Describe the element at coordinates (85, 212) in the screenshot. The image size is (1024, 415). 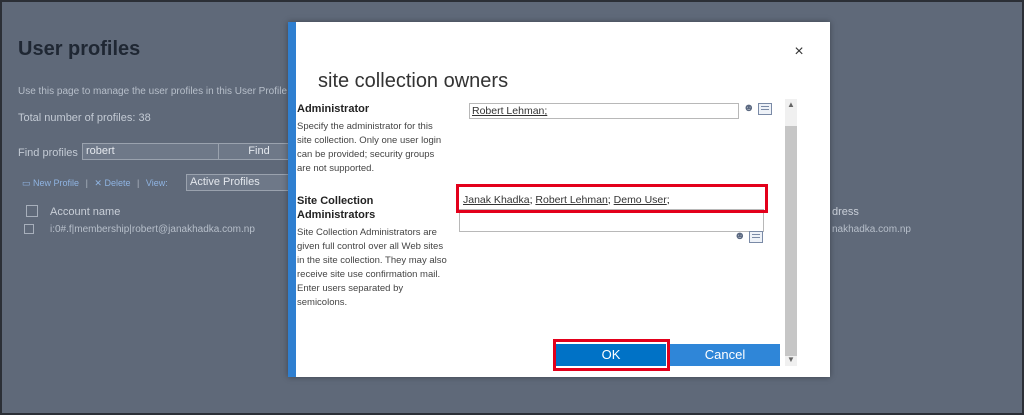
I see `column-account-name: Account name` at that location.